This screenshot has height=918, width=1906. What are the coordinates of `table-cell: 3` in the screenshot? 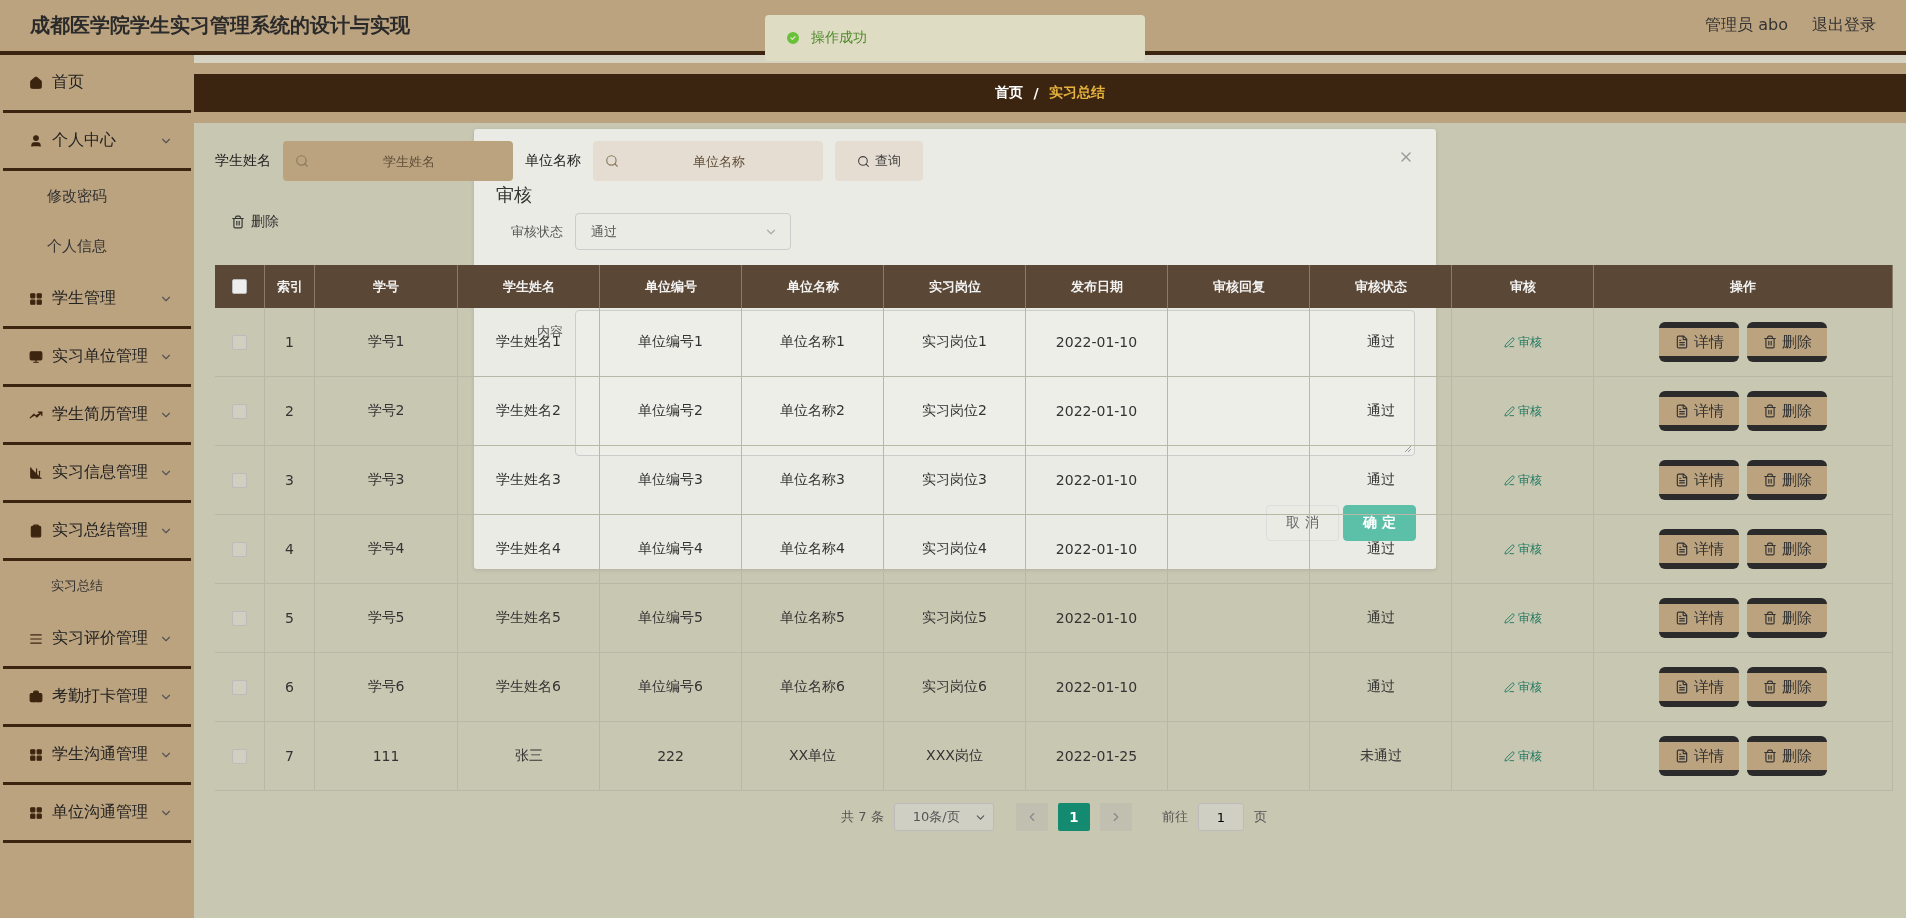 It's located at (290, 480).